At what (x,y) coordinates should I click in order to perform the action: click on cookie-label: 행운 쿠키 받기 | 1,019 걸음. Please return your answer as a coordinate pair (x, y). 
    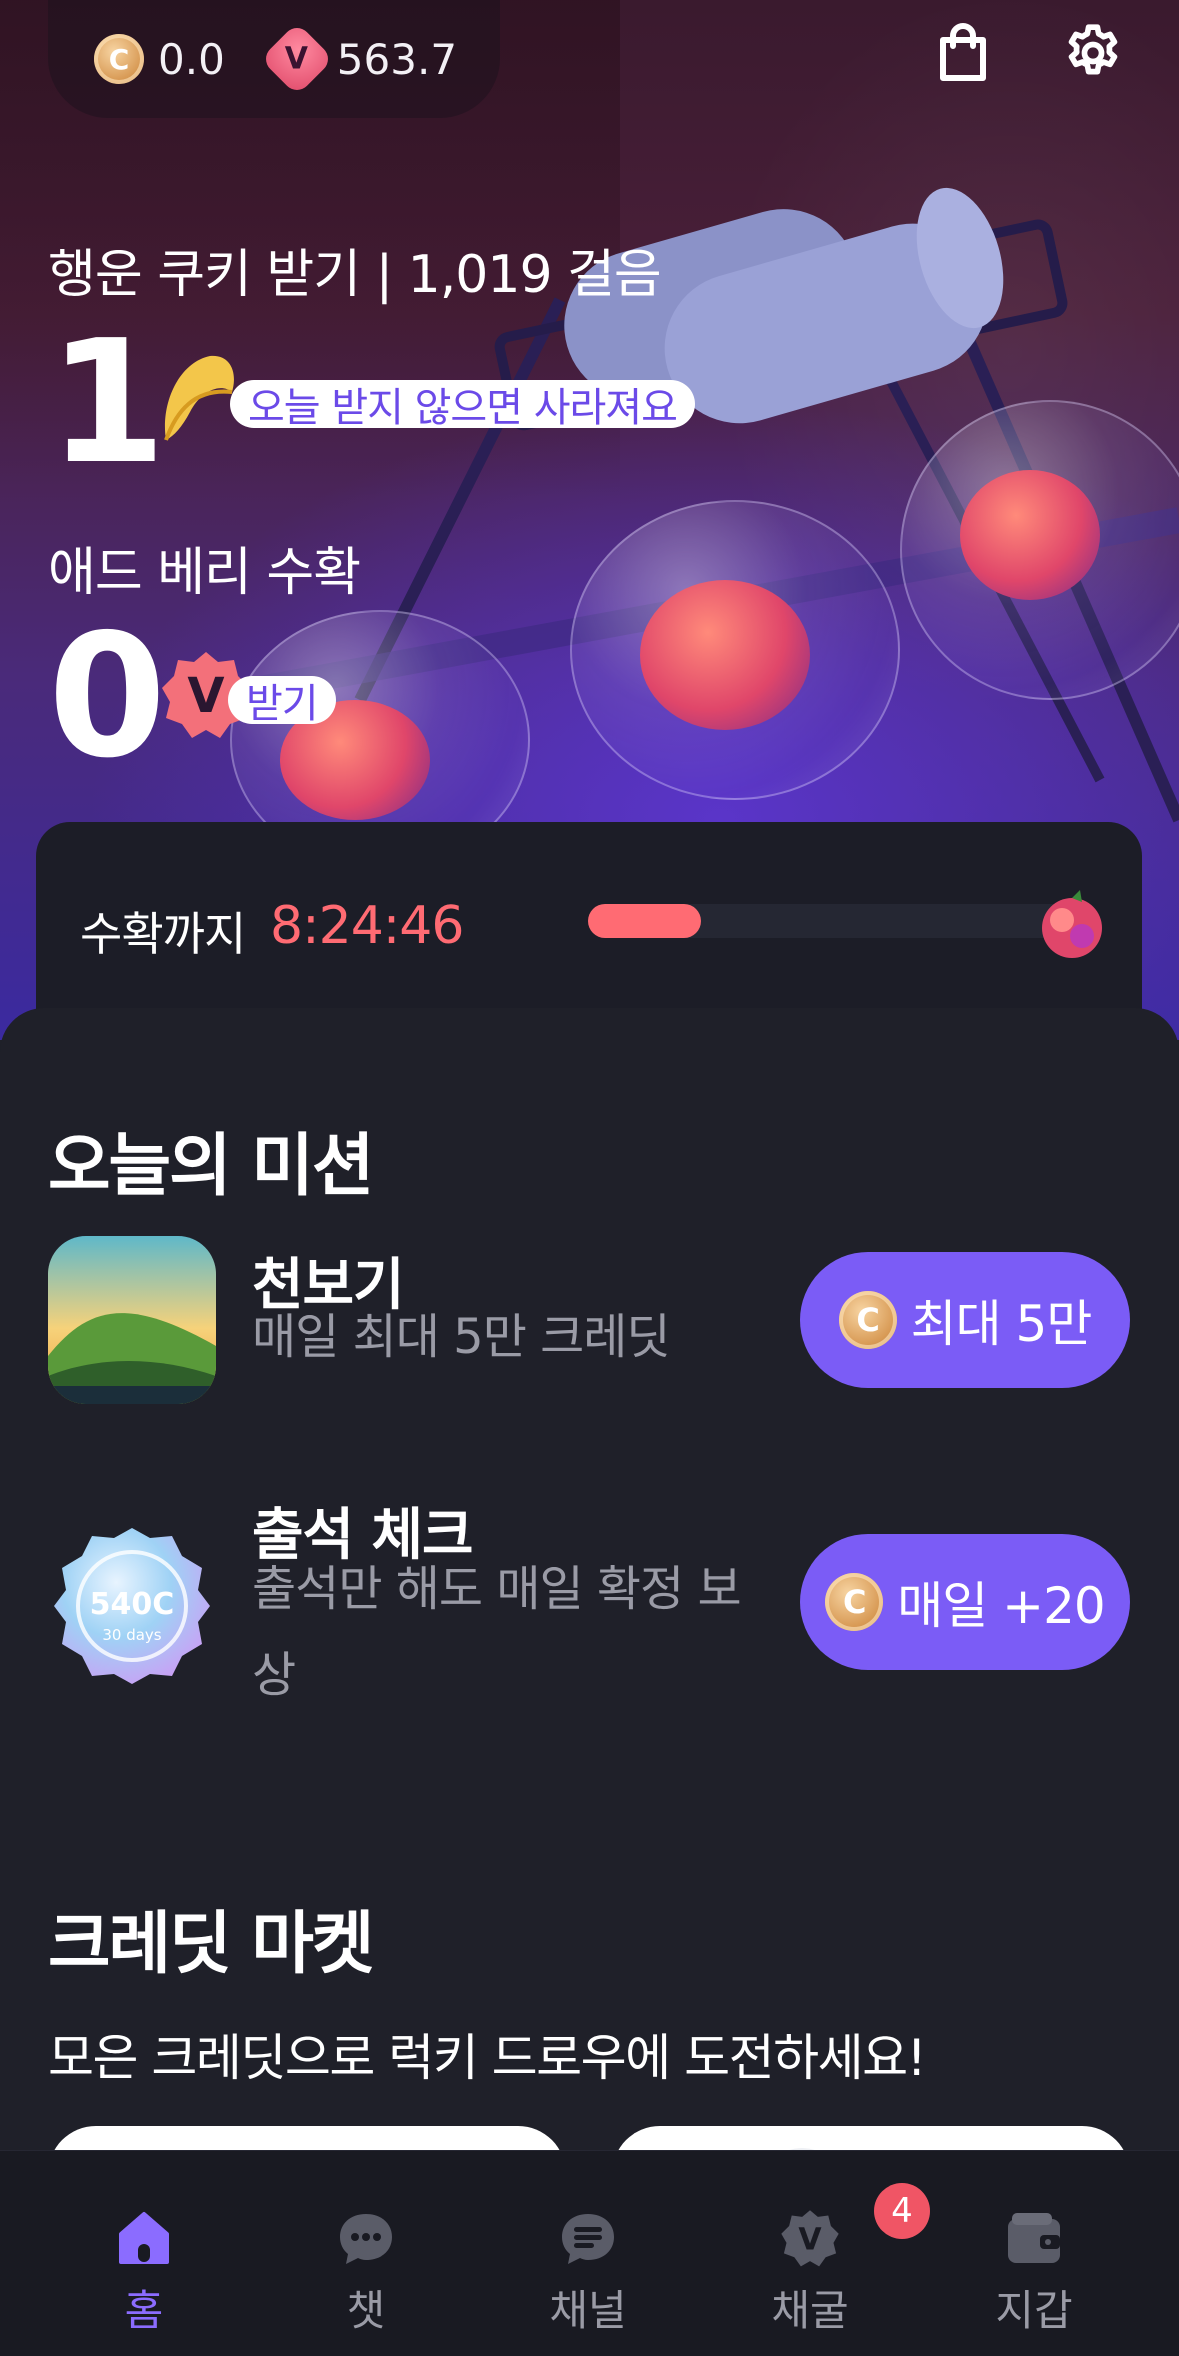
    Looking at the image, I should click on (355, 275).